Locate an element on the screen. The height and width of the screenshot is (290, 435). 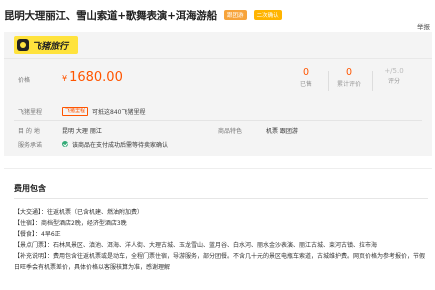
price-value: ¥1680.00 is located at coordinates (92, 77).